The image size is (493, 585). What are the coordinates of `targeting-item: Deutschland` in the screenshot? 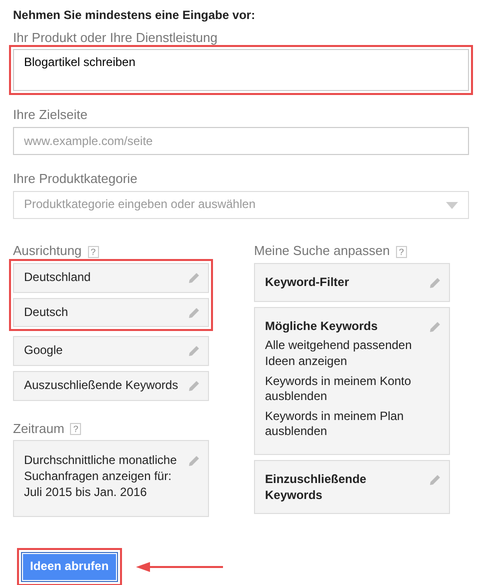 It's located at (111, 278).